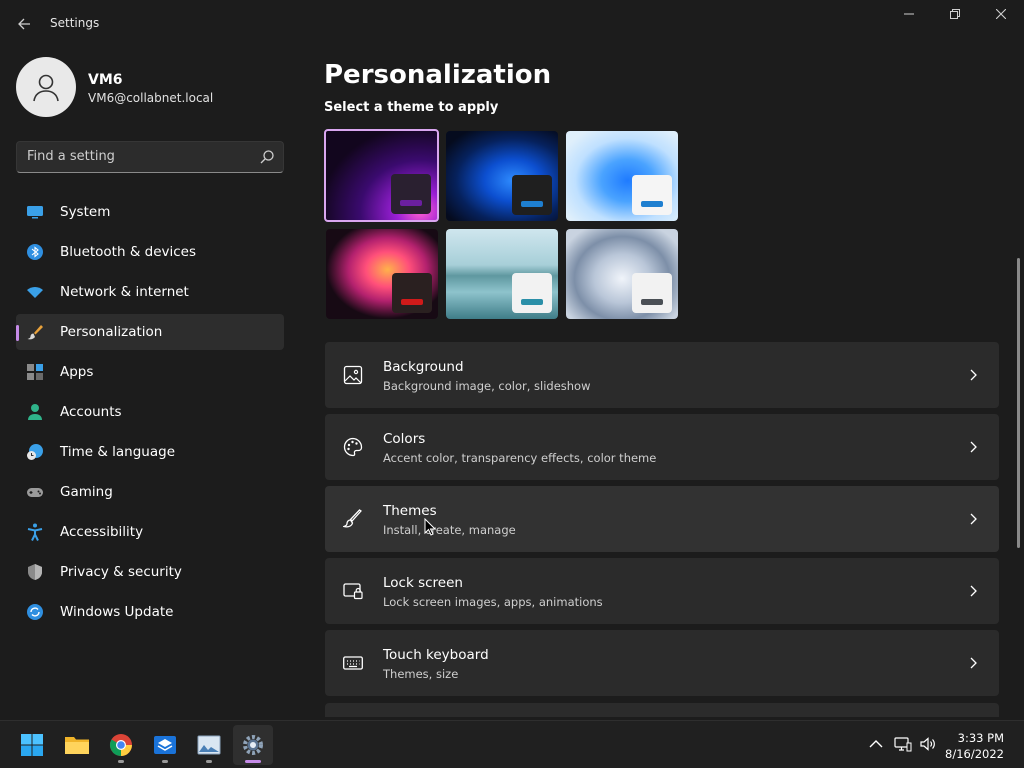 Image resolution: width=1024 pixels, height=768 pixels. What do you see at coordinates (35, 372) in the screenshot?
I see `apps-icon` at bounding box center [35, 372].